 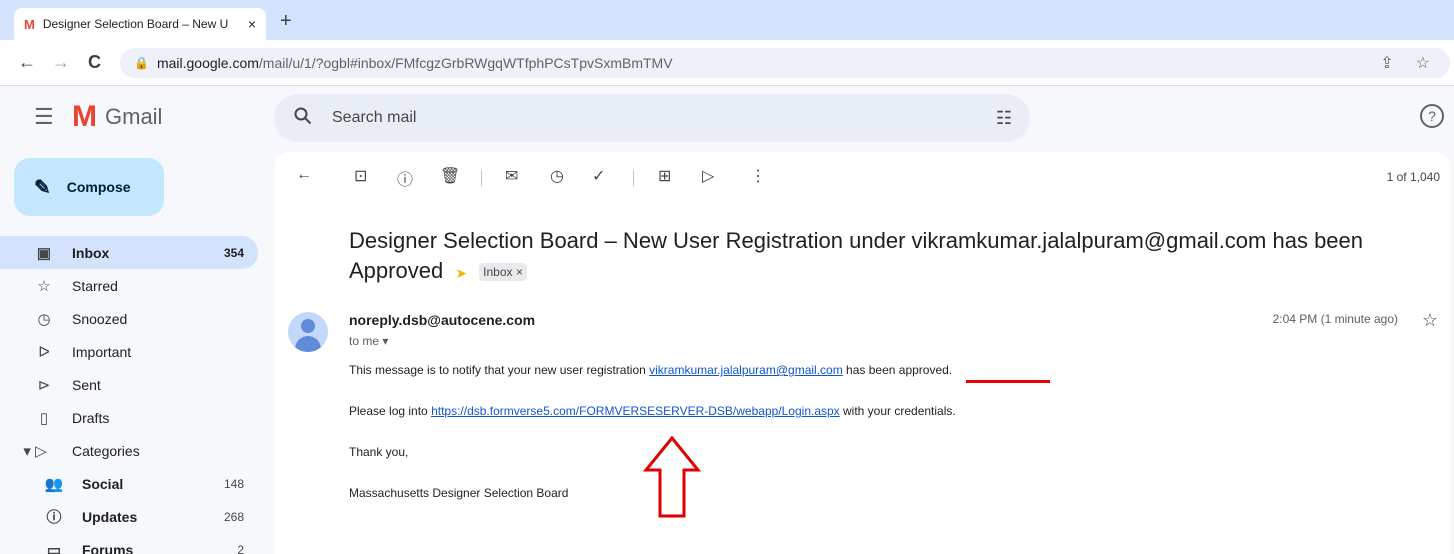 I want to click on sidebar-item-social: 👥 Social 148, so click(x=129, y=483).